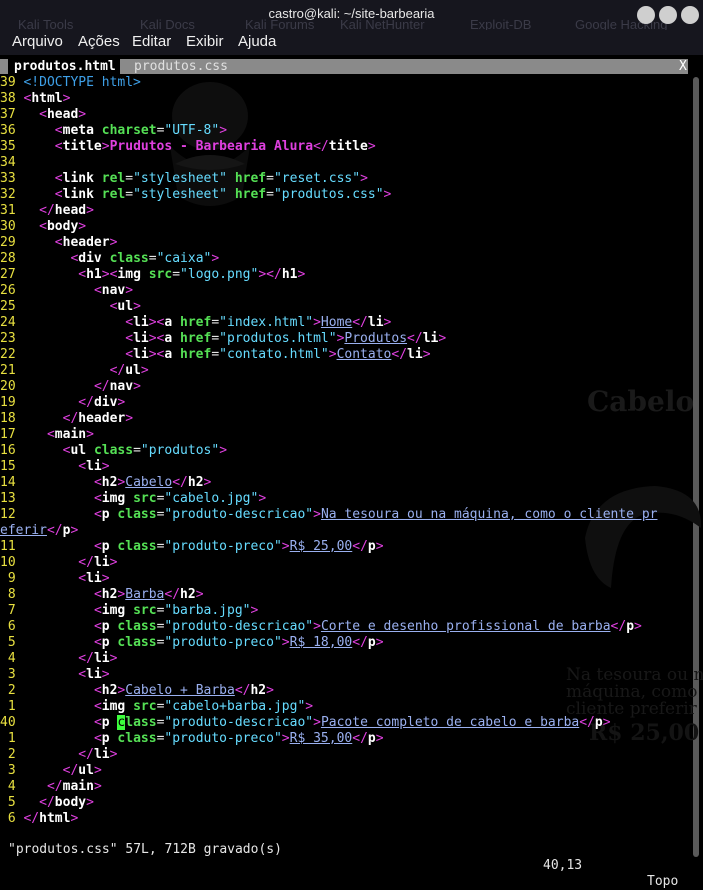  I want to click on code-token: body, so click(62, 226).